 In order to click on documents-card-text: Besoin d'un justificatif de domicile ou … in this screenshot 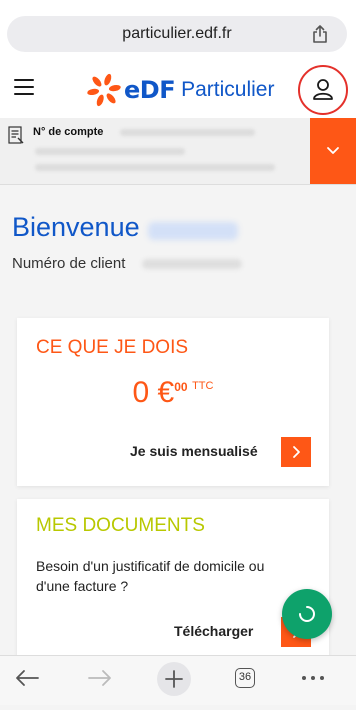, I will do `click(150, 576)`.